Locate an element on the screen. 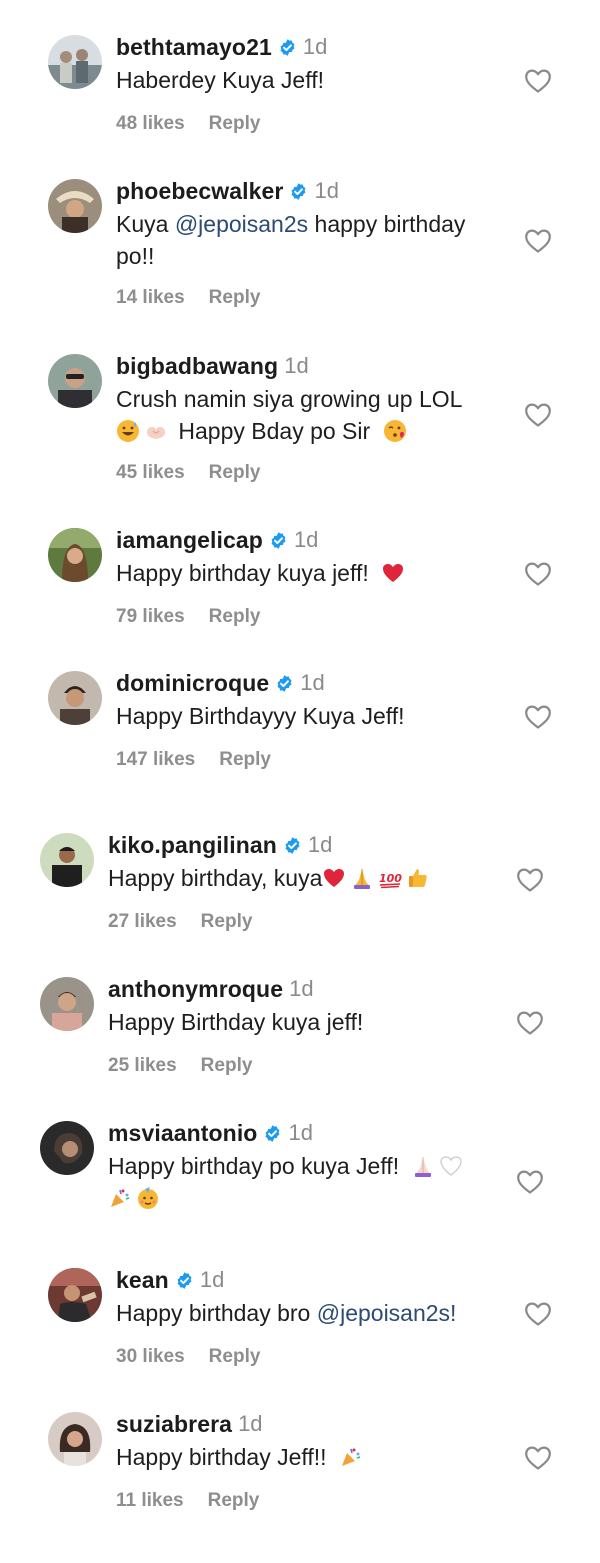  comment-meta: 30 likes Reply is located at coordinates (188, 1357).